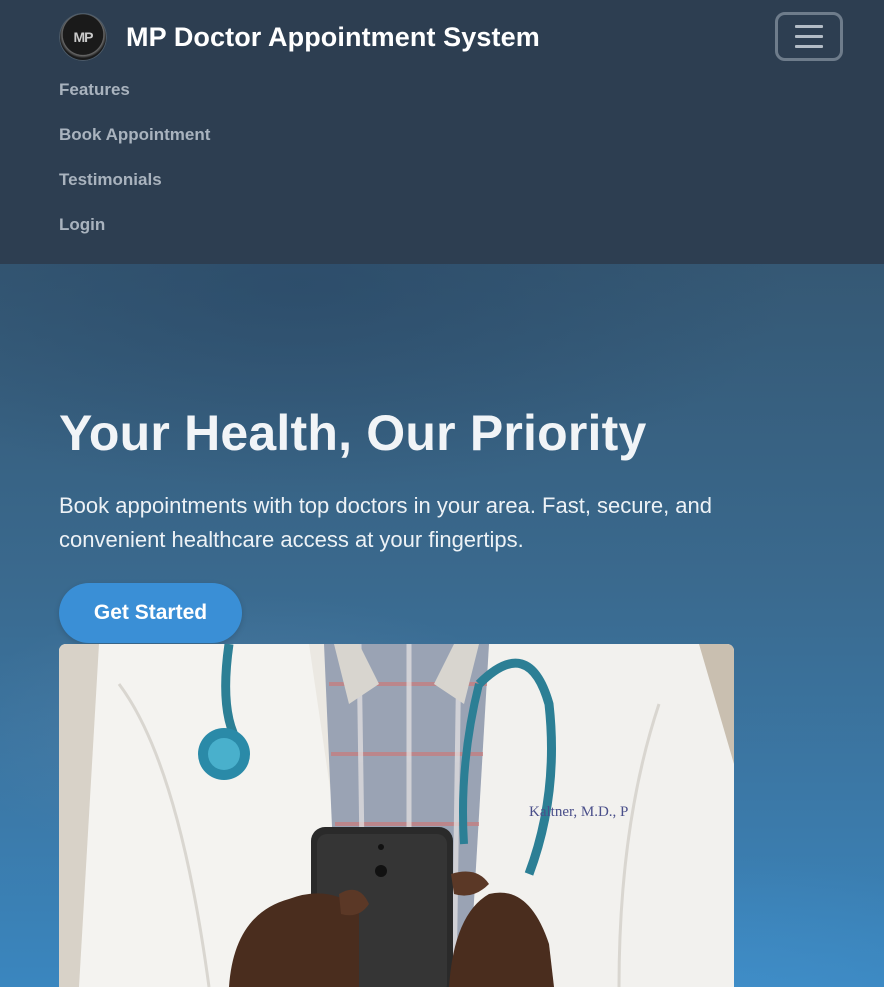  What do you see at coordinates (333, 36) in the screenshot?
I see `brand-name: MP Doctor Appointment System` at bounding box center [333, 36].